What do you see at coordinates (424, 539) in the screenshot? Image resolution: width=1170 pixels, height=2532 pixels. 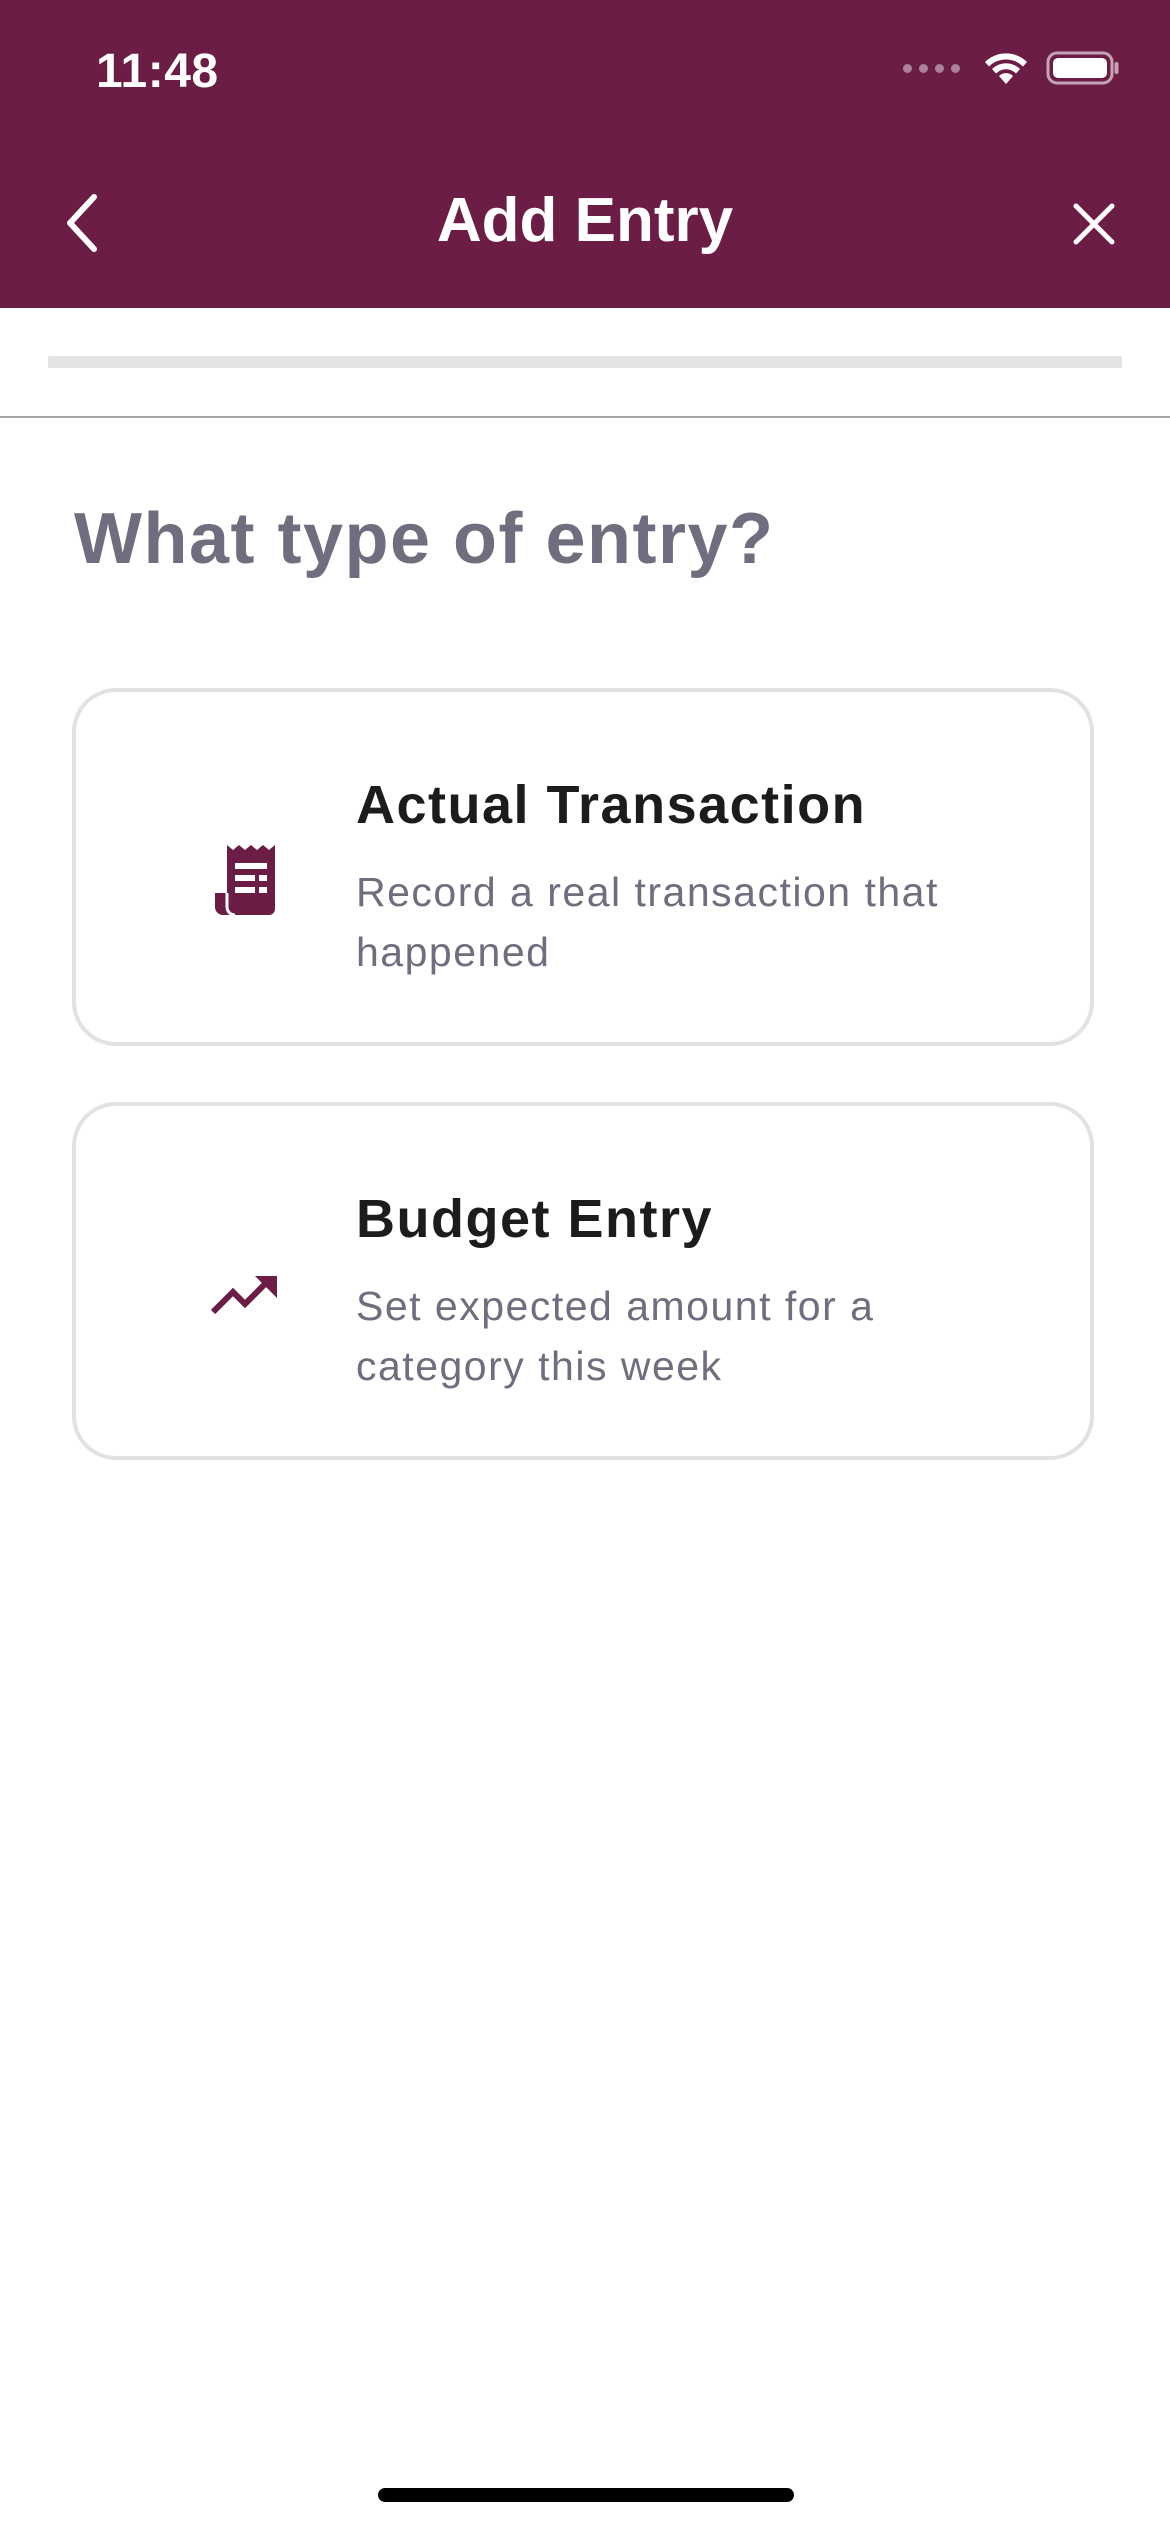 I see `question-heading: What type of entry?` at bounding box center [424, 539].